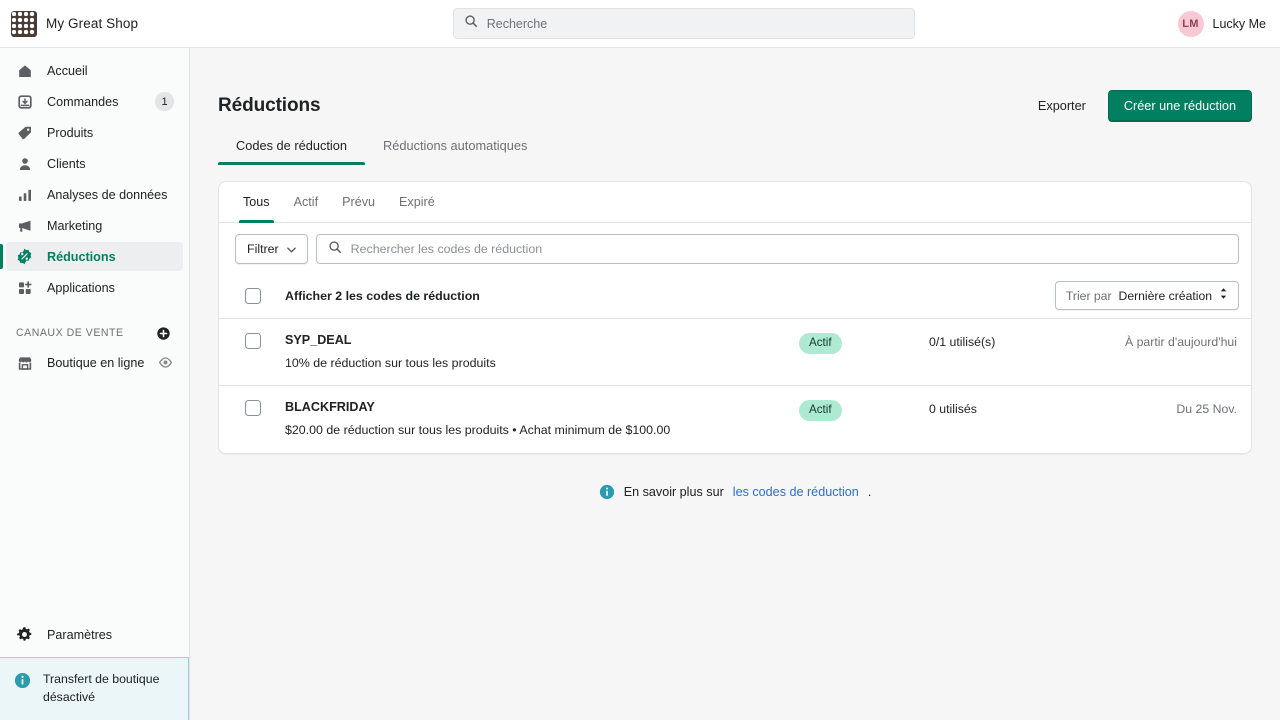 The image size is (1280, 720). I want to click on learn-more-link: les codes de réduction, so click(796, 492).